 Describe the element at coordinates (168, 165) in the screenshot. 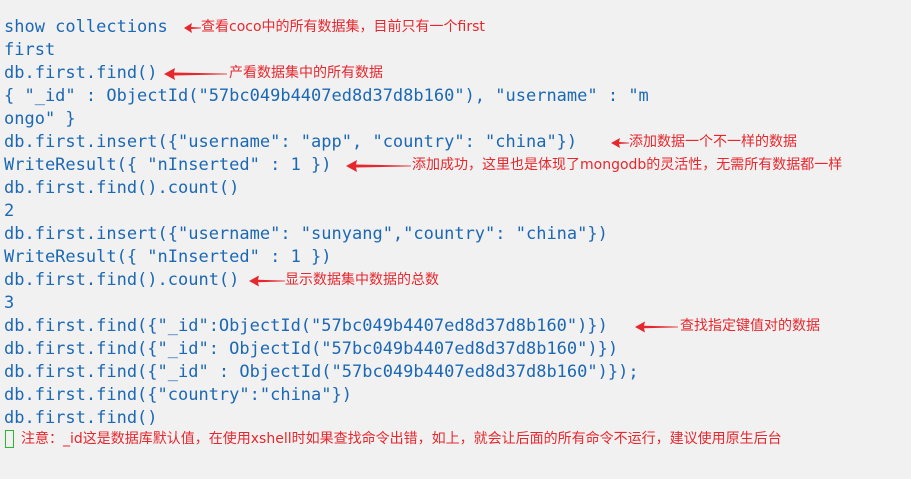

I see `terminal-line-write-result: WriteResult({ "nInserted" : 1 })` at that location.